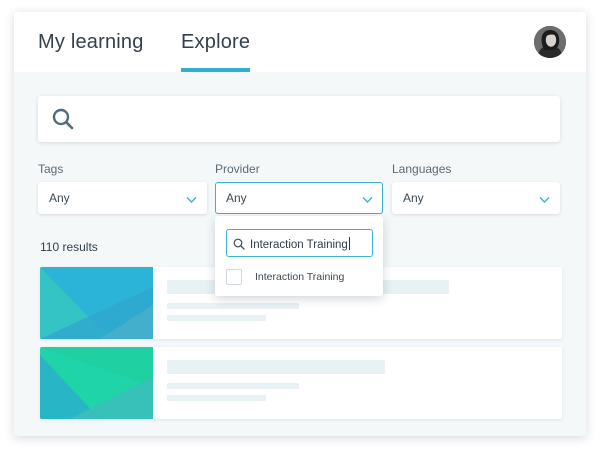 This screenshot has width=600, height=452. I want to click on provider-search-value: Interaction Training, so click(299, 245).